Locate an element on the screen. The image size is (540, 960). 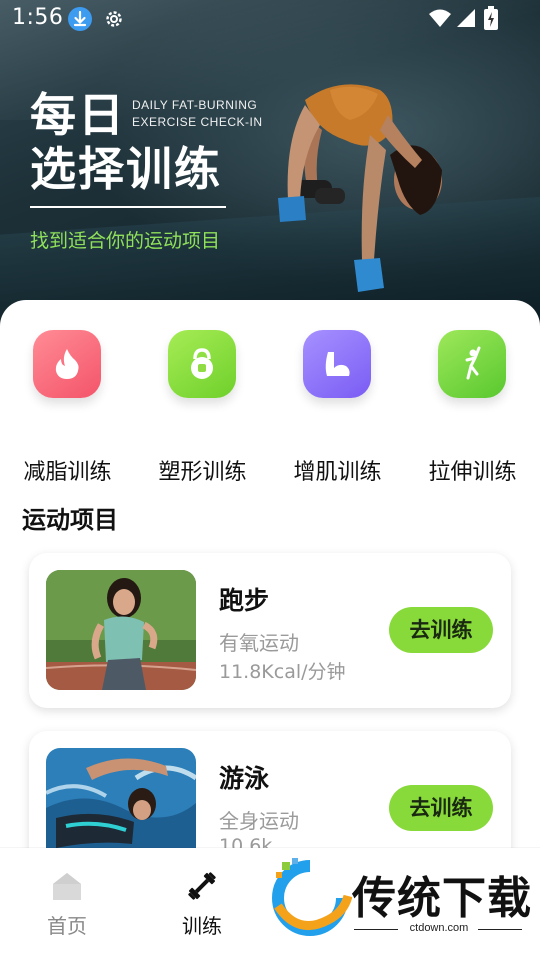
watermark: 传统下载 ctdown.com is located at coordinates (404, 903).